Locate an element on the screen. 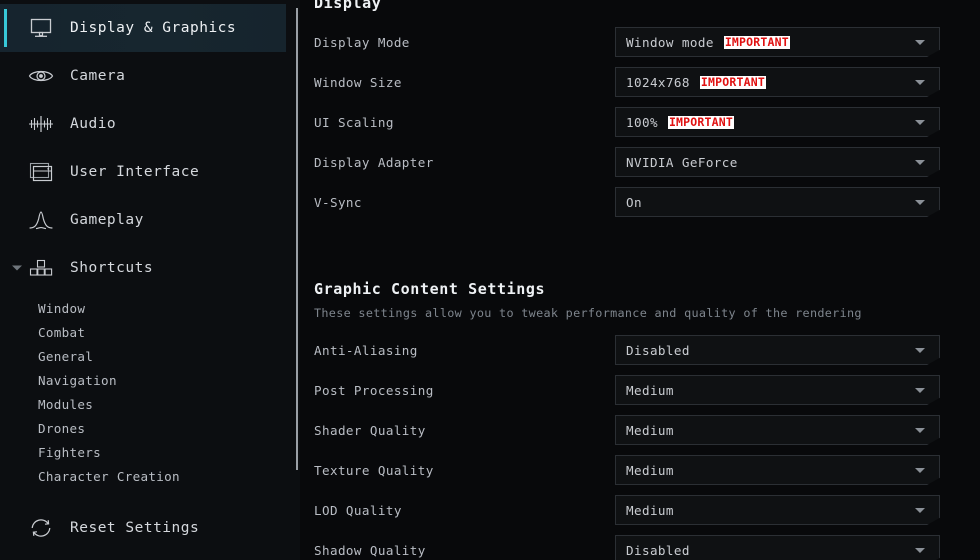 This screenshot has height=560, width=980. shadow-quality-dropdown: Disabled is located at coordinates (777, 547).